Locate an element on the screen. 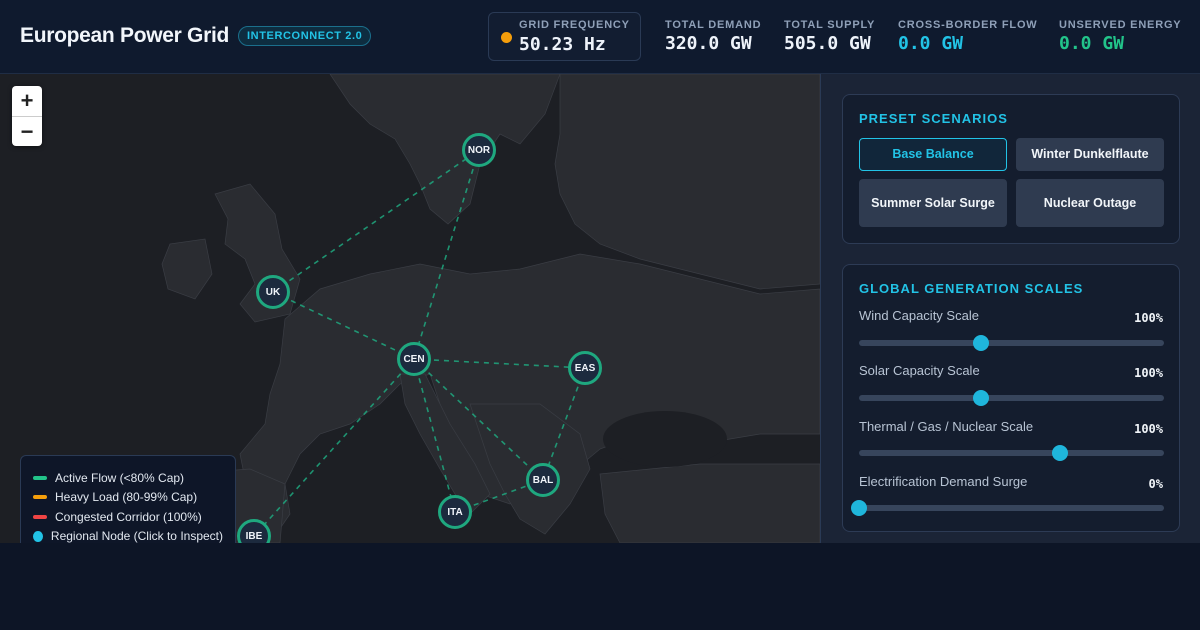  unserved-energy-value: 0.0 GW is located at coordinates (1092, 43).